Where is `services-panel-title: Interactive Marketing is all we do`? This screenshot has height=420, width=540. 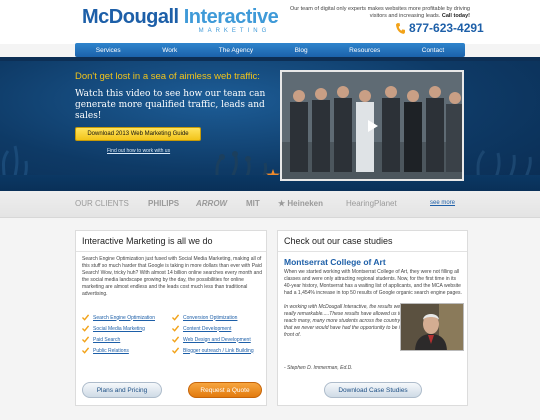
services-panel-title: Interactive Marketing is all we do is located at coordinates (147, 241).